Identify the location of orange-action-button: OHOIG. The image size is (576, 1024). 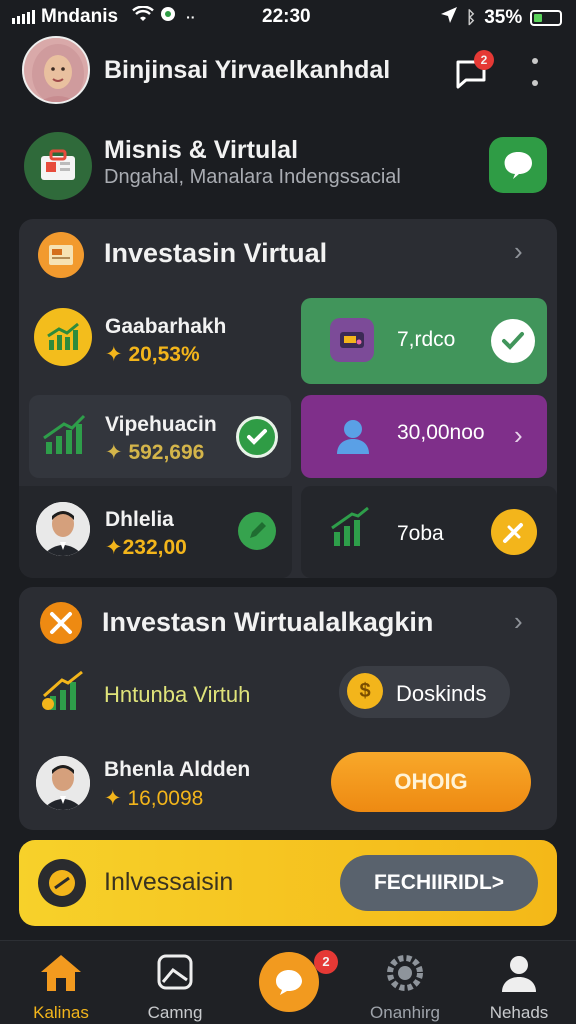
(431, 782).